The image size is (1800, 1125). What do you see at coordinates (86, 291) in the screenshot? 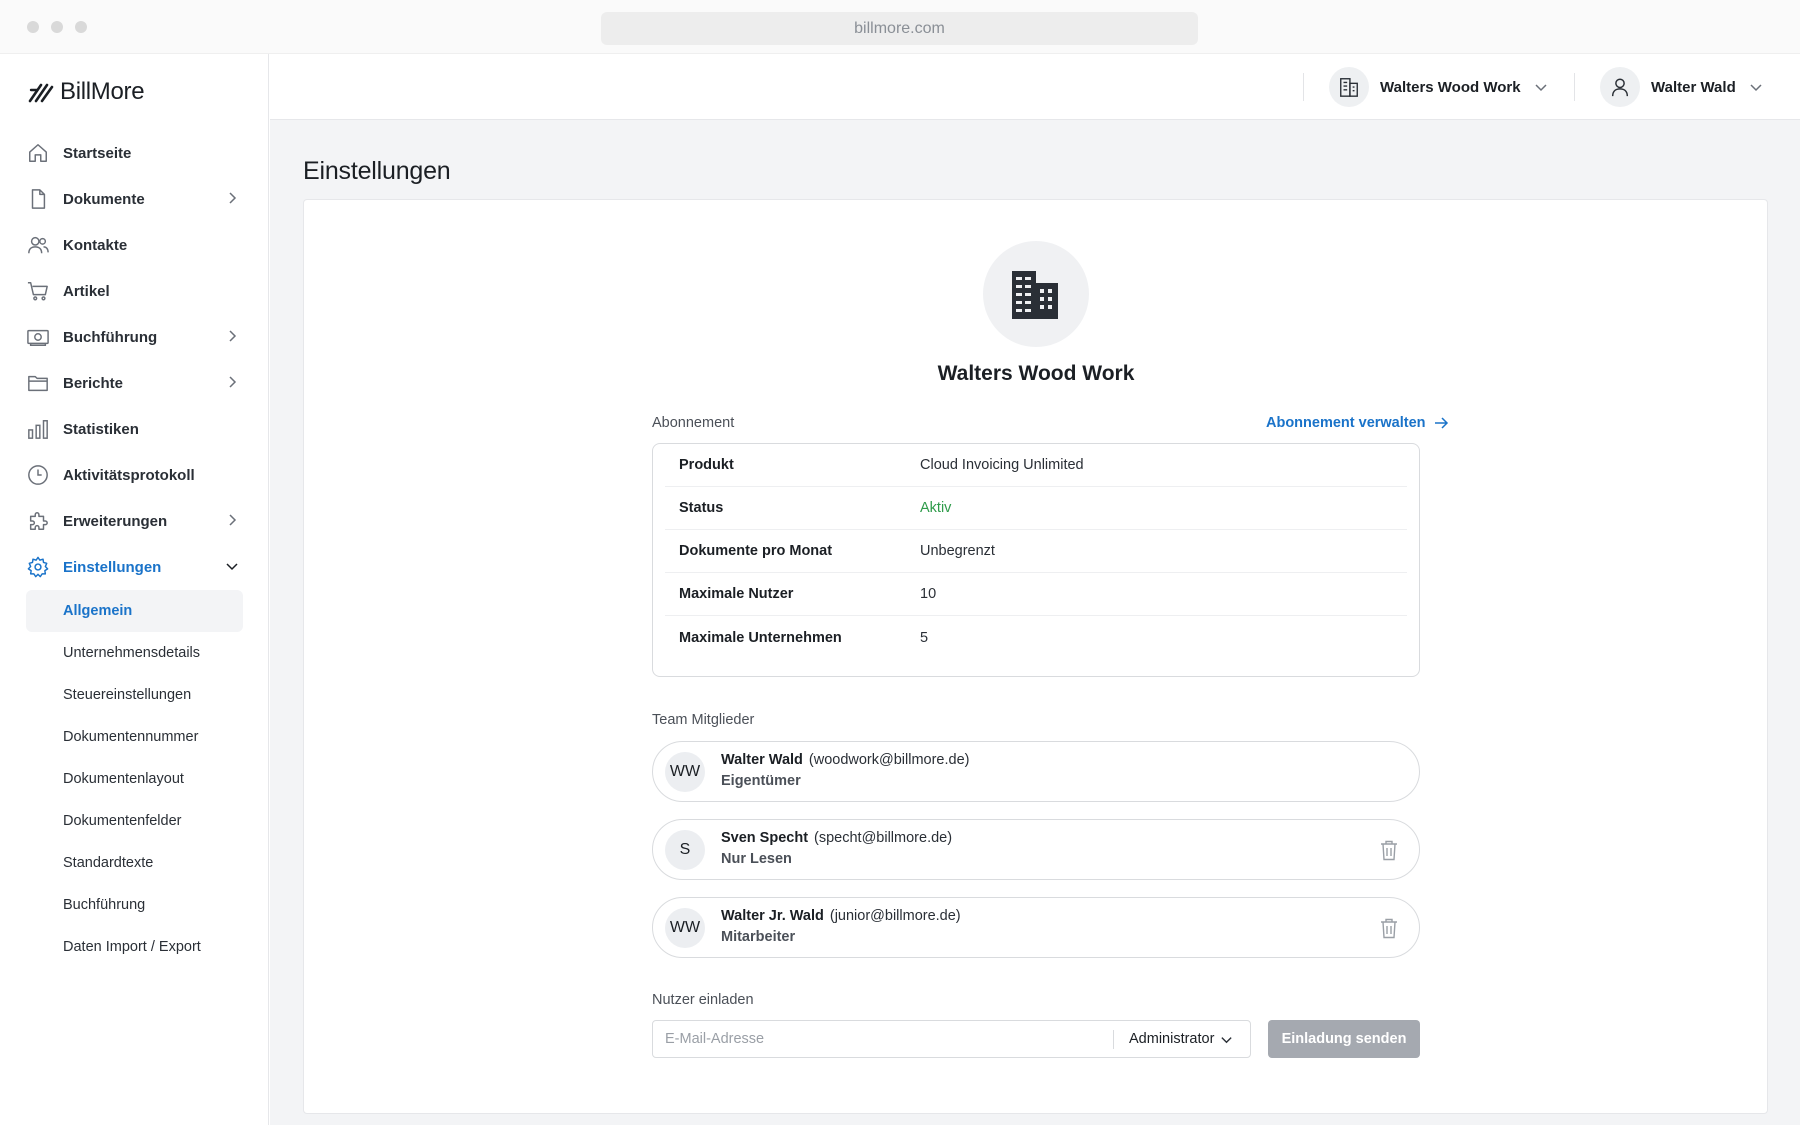
I see `sidebar-item-label: Artikel` at bounding box center [86, 291].